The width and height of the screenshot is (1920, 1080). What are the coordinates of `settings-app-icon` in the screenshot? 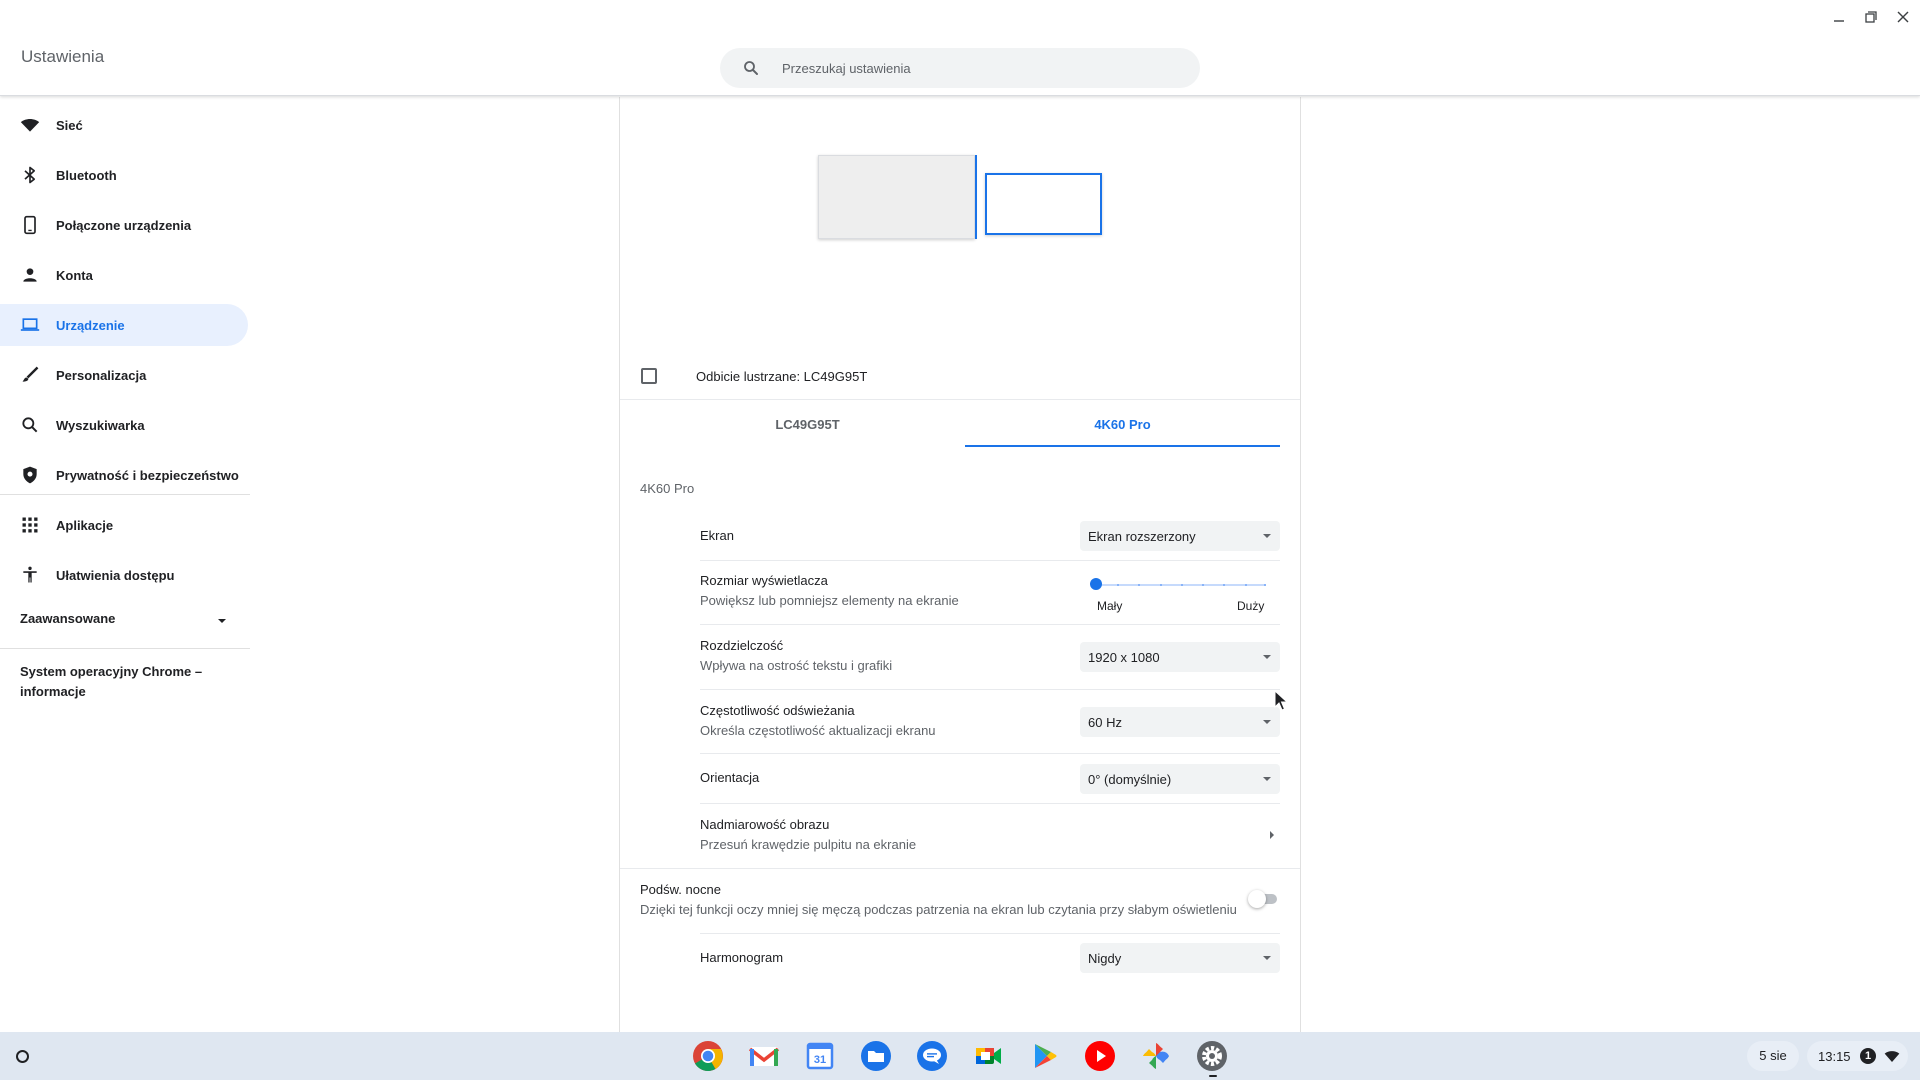 It's located at (1212, 1056).